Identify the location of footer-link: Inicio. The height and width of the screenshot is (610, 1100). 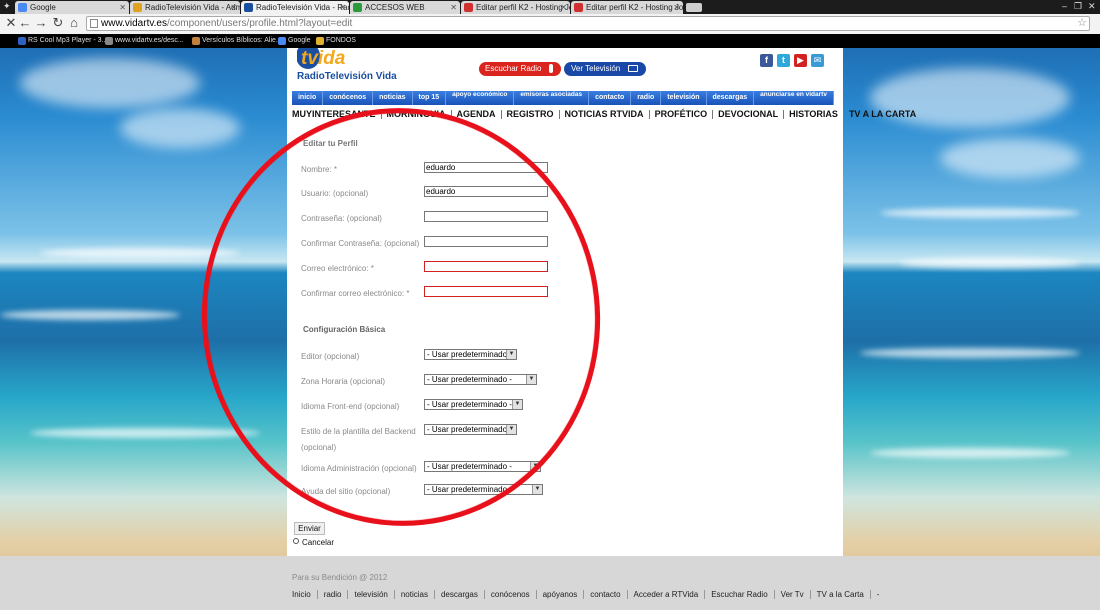
(305, 594).